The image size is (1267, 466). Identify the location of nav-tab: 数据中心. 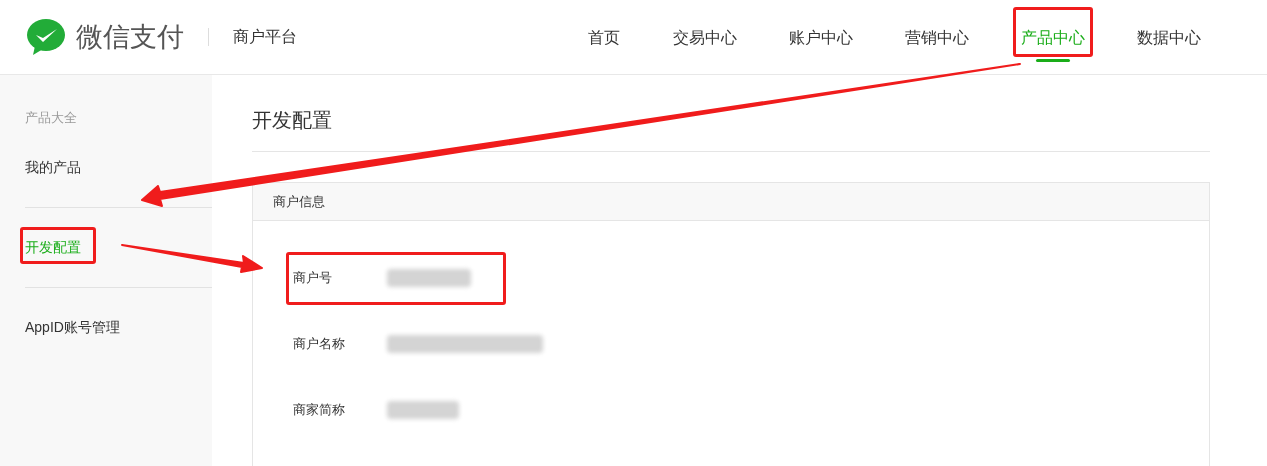
(1169, 37).